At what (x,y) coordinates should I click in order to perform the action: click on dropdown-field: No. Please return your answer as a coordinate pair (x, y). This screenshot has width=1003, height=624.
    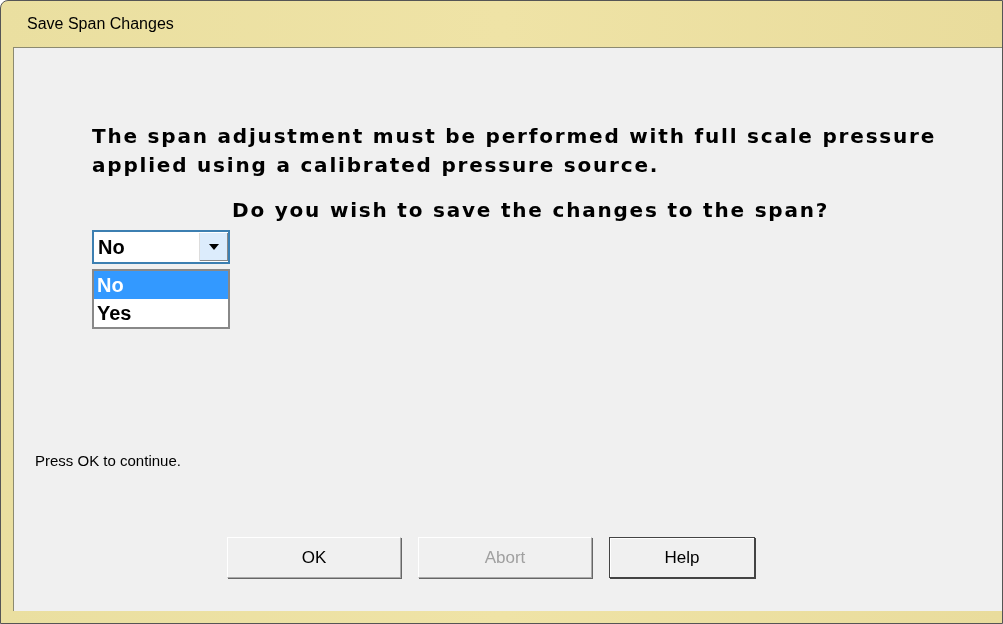
    Looking at the image, I should click on (161, 247).